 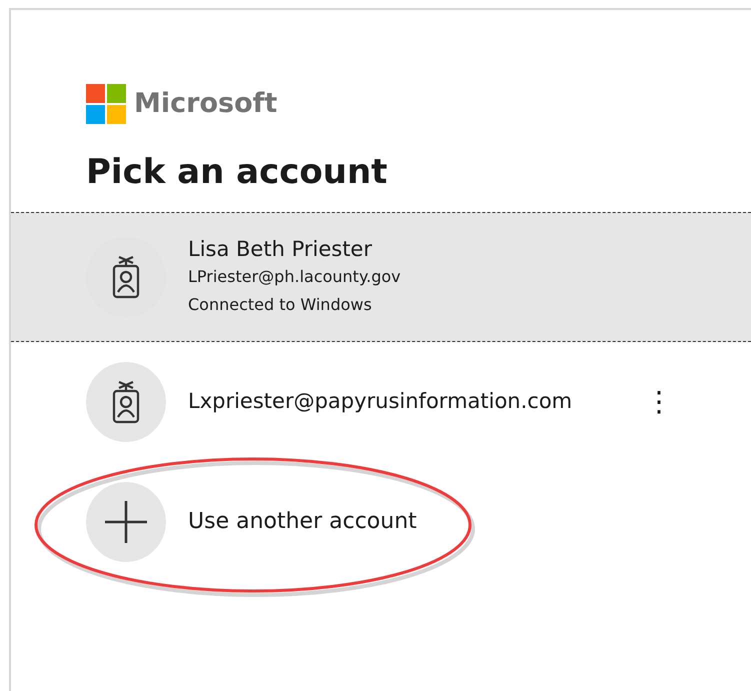 I want to click on plus-icon, so click(x=126, y=521).